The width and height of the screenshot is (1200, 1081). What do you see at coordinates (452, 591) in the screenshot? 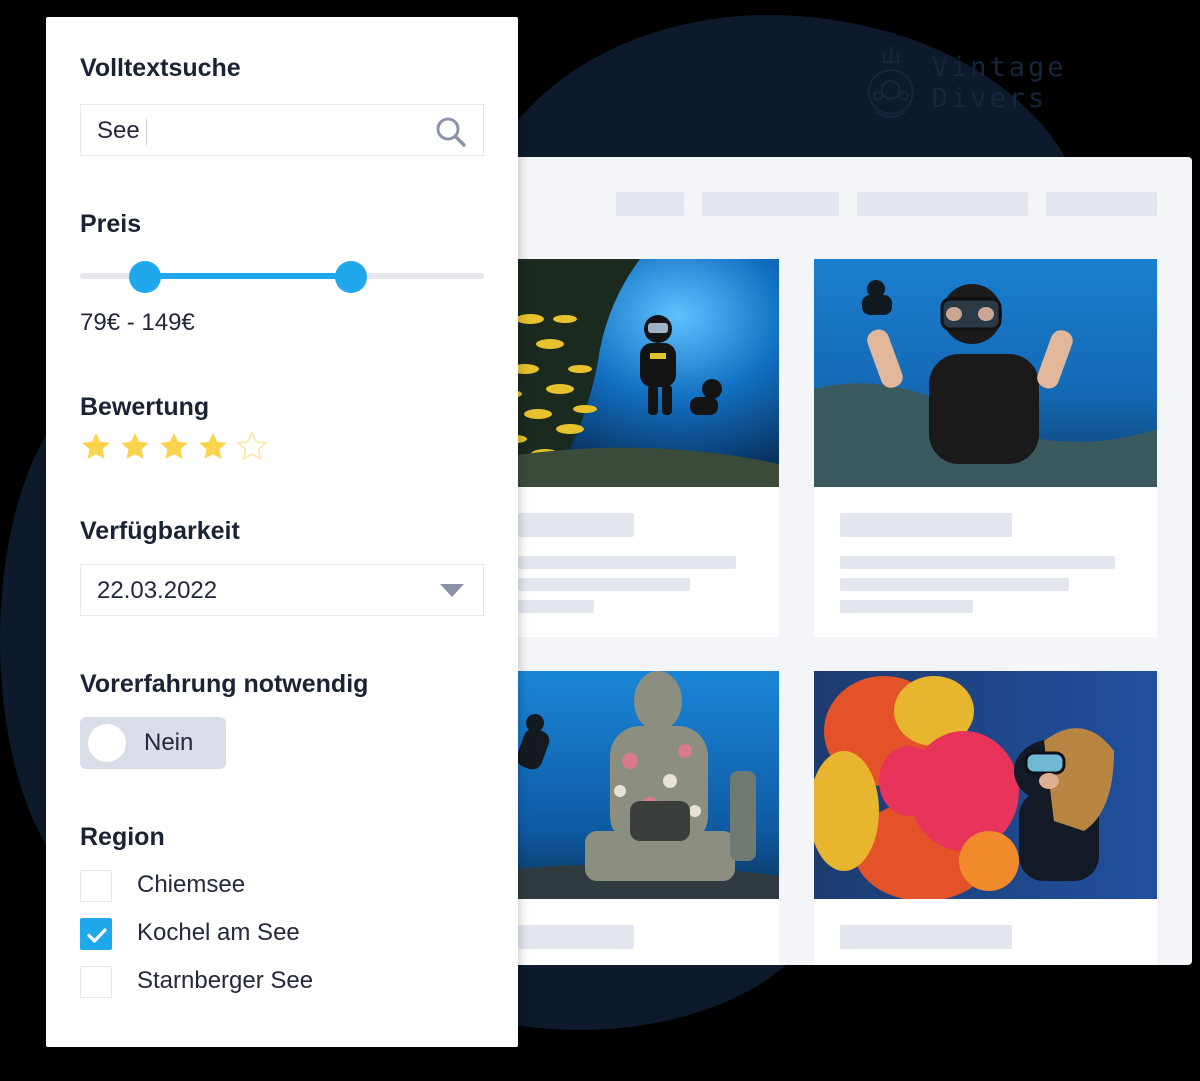
I see `chevron-down-icon` at bounding box center [452, 591].